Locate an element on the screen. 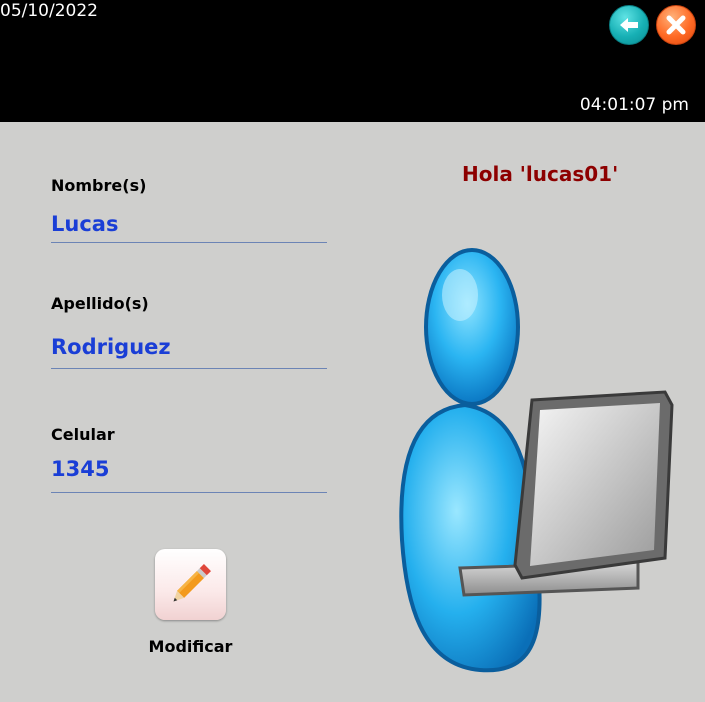 This screenshot has width=705, height=702. phone-value: 1345 is located at coordinates (80, 469).